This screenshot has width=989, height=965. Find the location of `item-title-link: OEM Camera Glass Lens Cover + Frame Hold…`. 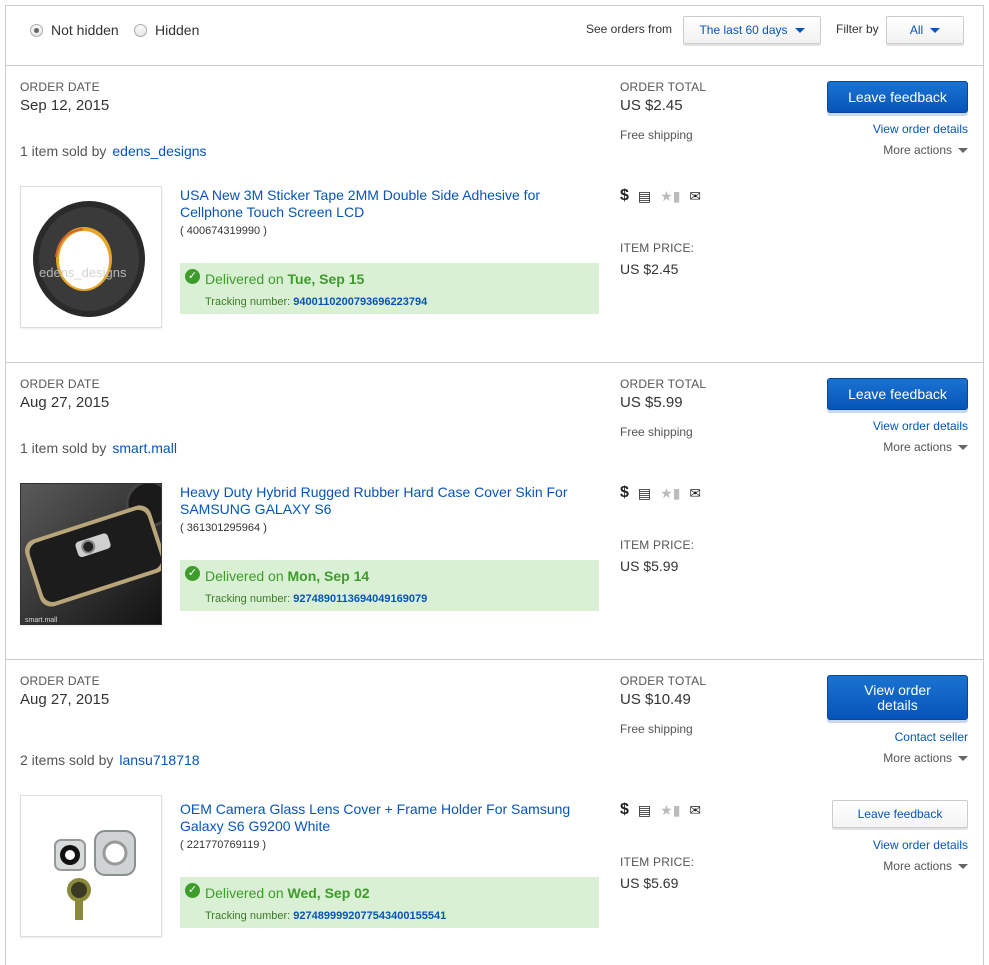

item-title-link: OEM Camera Glass Lens Cover + Frame Hold… is located at coordinates (390, 818).